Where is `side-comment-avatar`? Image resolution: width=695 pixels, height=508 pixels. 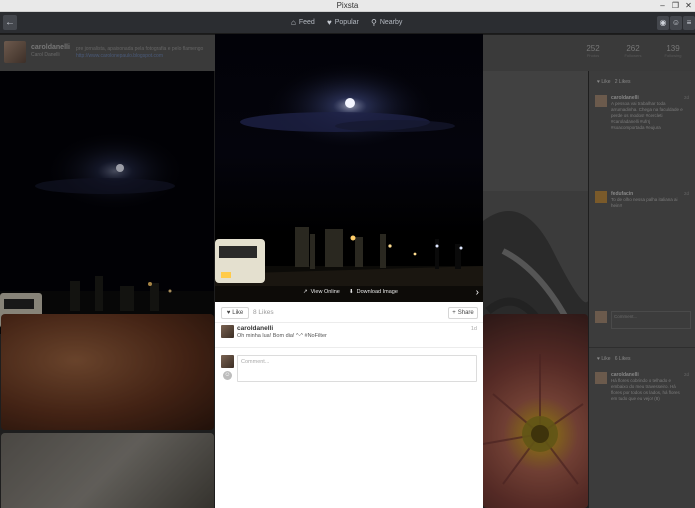 side-comment-avatar is located at coordinates (601, 317).